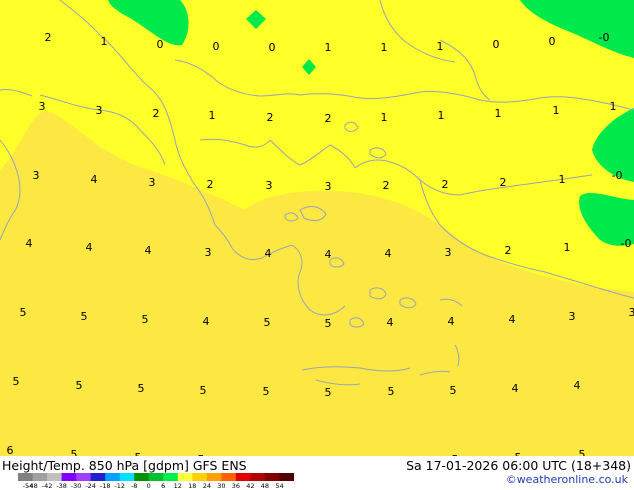 This screenshot has width=634, height=490. What do you see at coordinates (221, 486) in the screenshot?
I see `colorbar-tick-label: 30` at bounding box center [221, 486].